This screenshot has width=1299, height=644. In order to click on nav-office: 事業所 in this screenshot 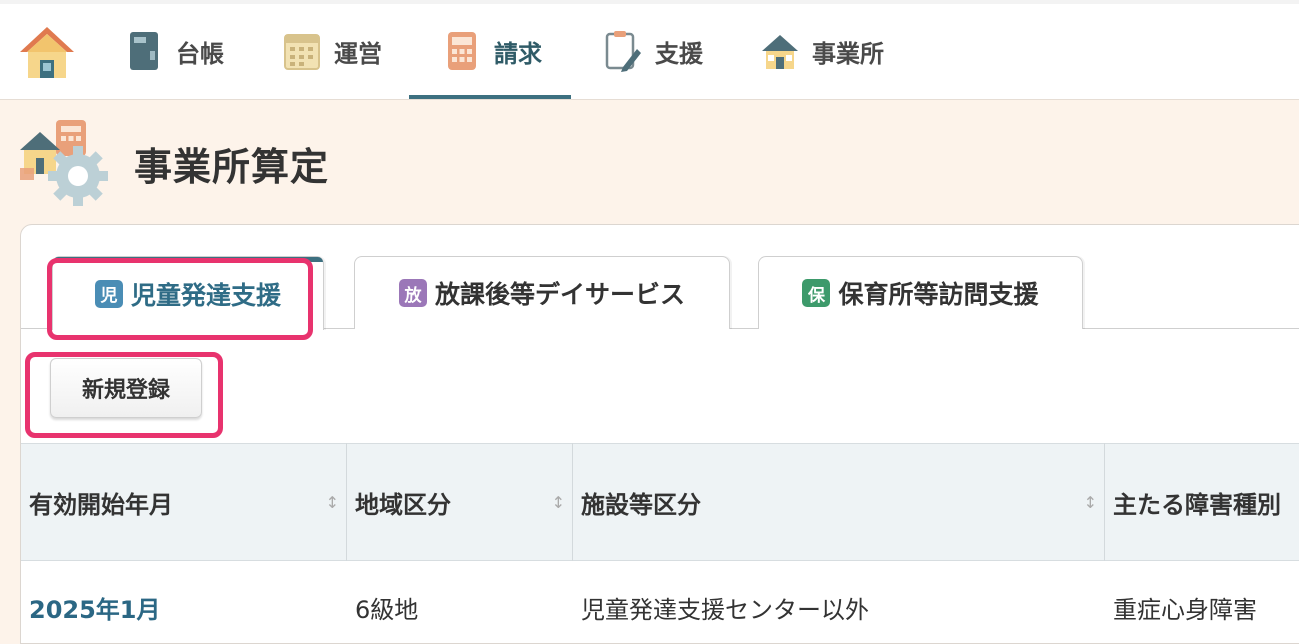, I will do `click(822, 51)`.